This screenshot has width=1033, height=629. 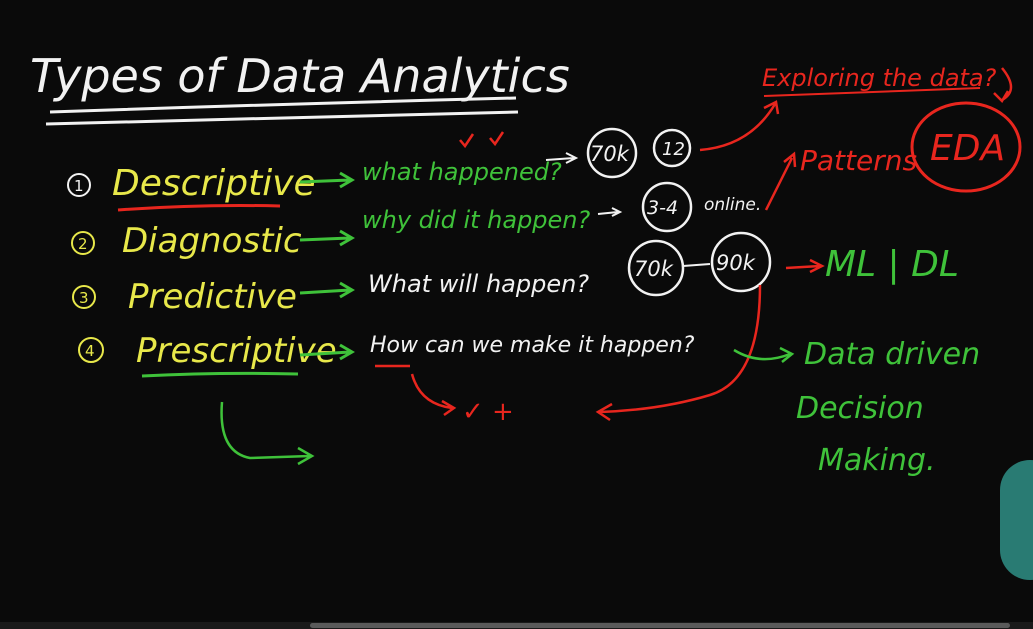 I want to click on note-check-plus: ✓ +, so click(x=488, y=412).